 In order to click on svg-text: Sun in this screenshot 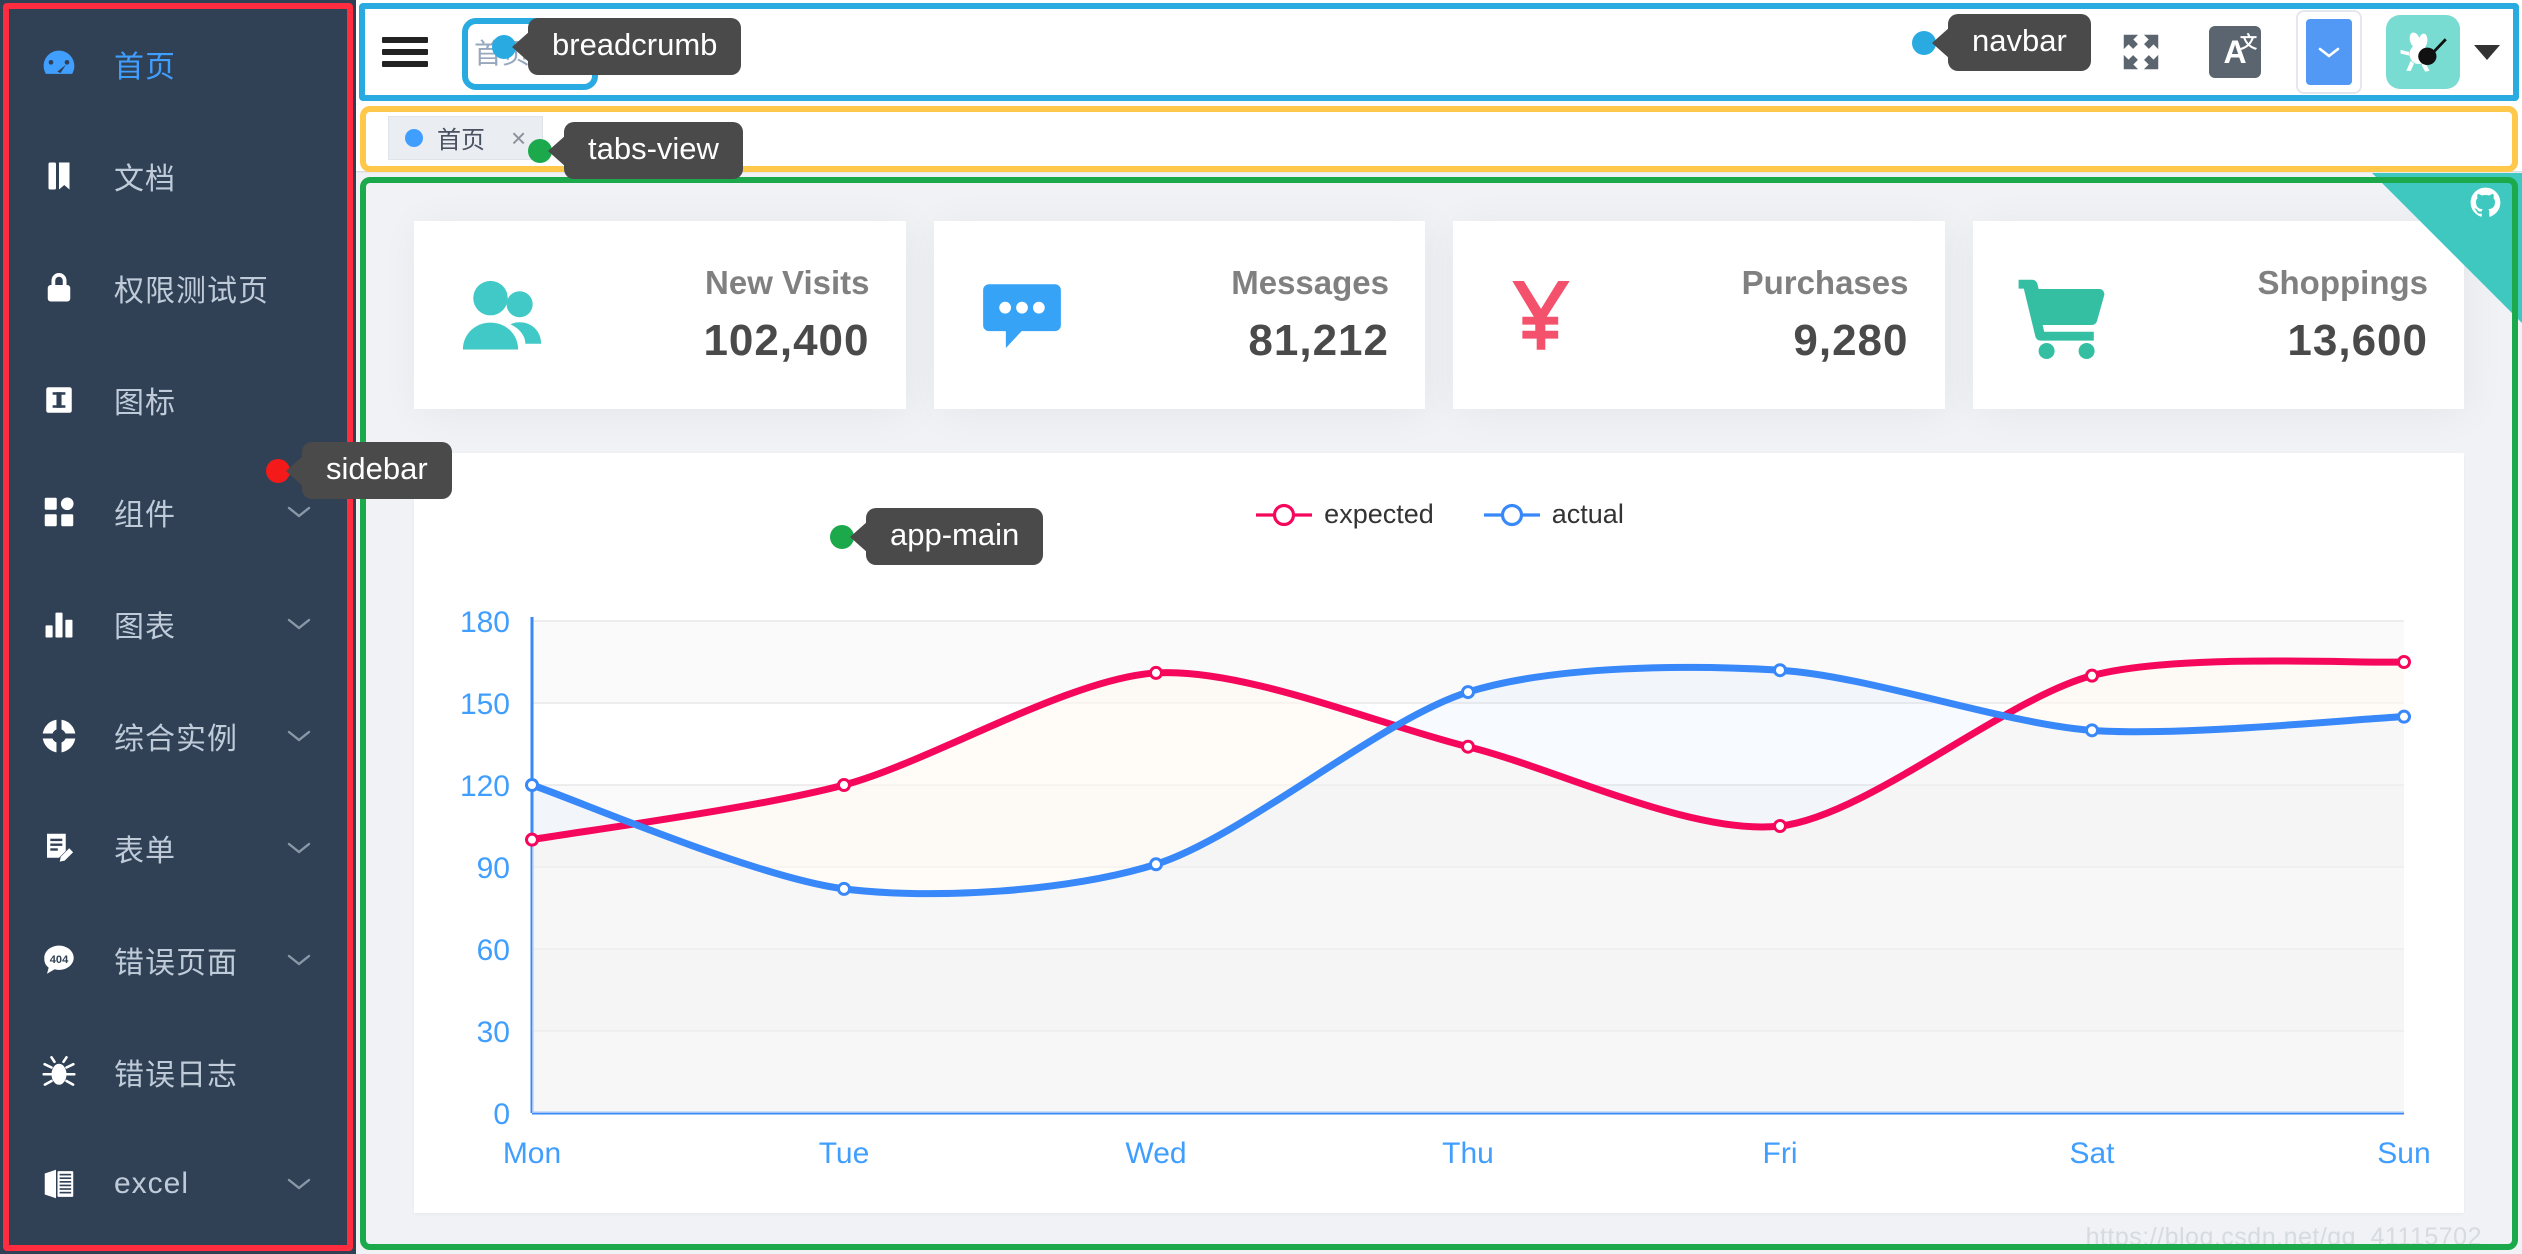, I will do `click(2403, 1153)`.